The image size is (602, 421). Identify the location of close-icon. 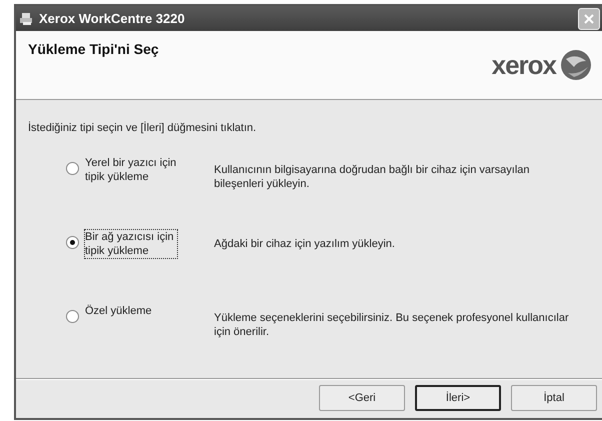
(589, 18).